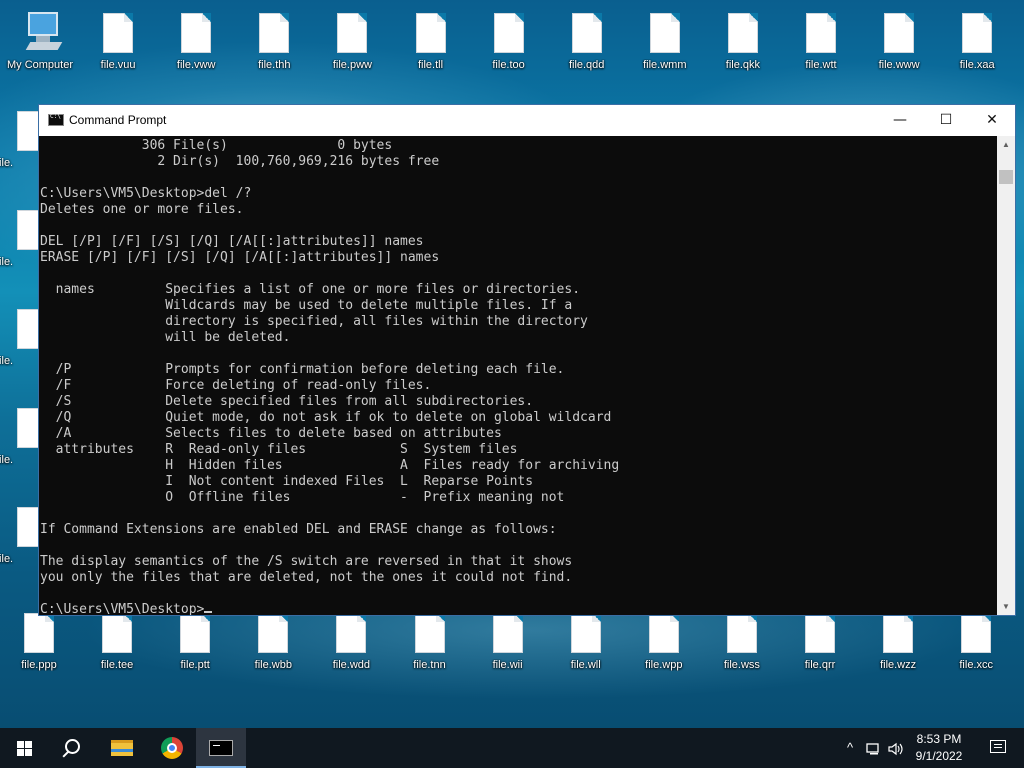  I want to click on desktop-icon-label: file.tnn, so click(429, 665).